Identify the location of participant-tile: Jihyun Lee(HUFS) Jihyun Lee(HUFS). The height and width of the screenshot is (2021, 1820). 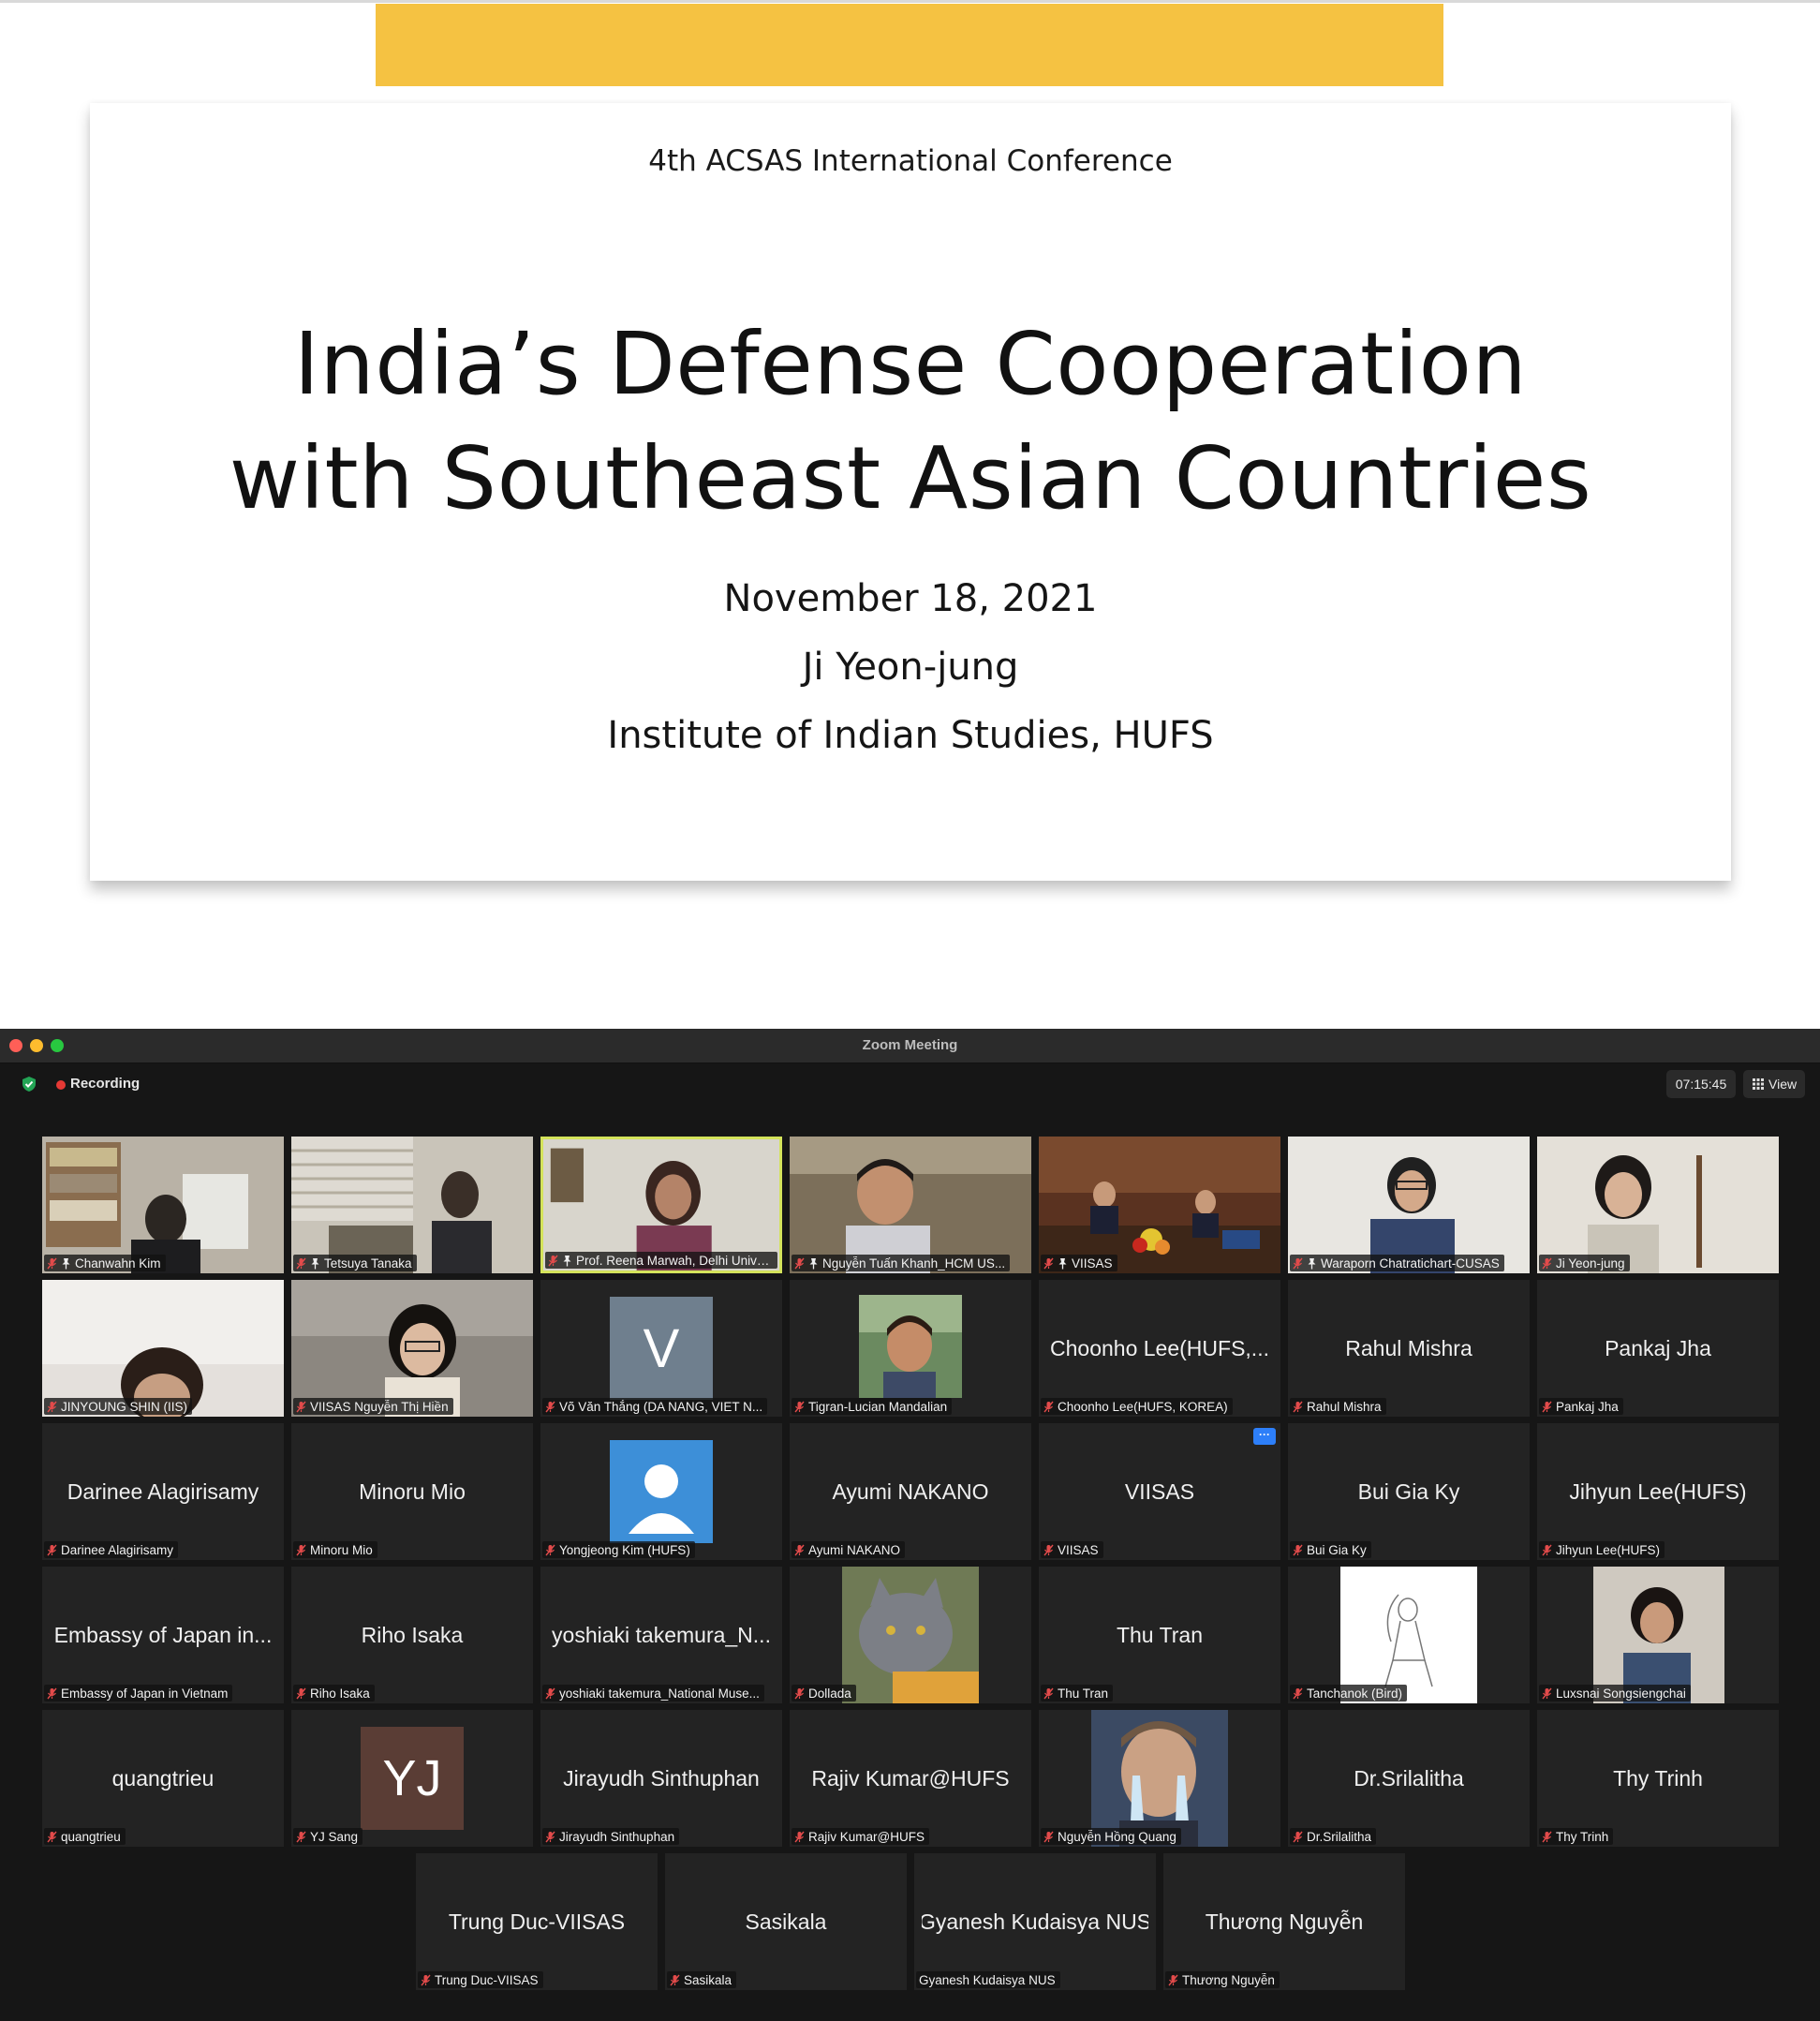
(1658, 1491).